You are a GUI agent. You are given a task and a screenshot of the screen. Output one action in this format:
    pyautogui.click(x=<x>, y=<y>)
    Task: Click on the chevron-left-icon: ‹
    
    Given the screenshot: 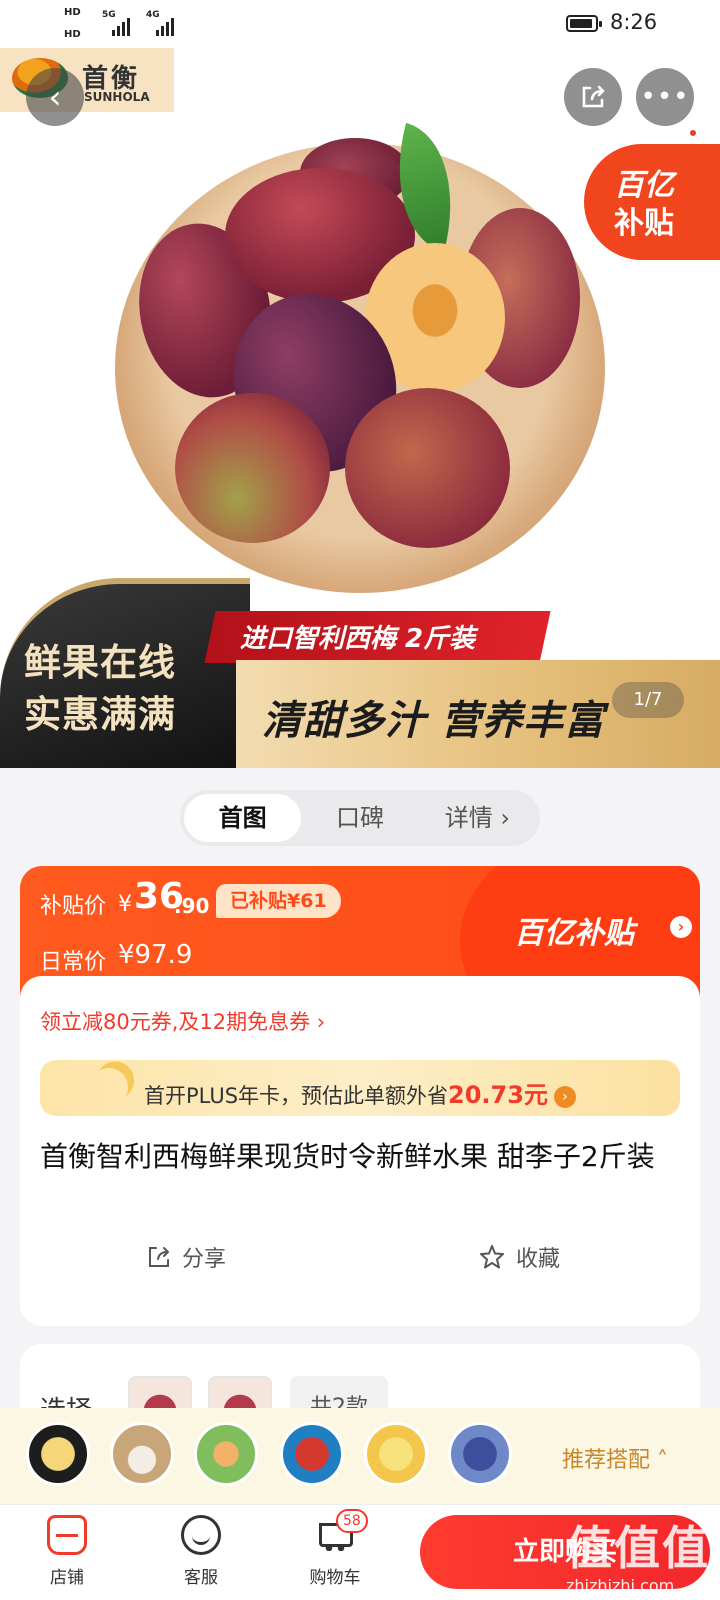 What is the action you would take?
    pyautogui.click(x=55, y=97)
    